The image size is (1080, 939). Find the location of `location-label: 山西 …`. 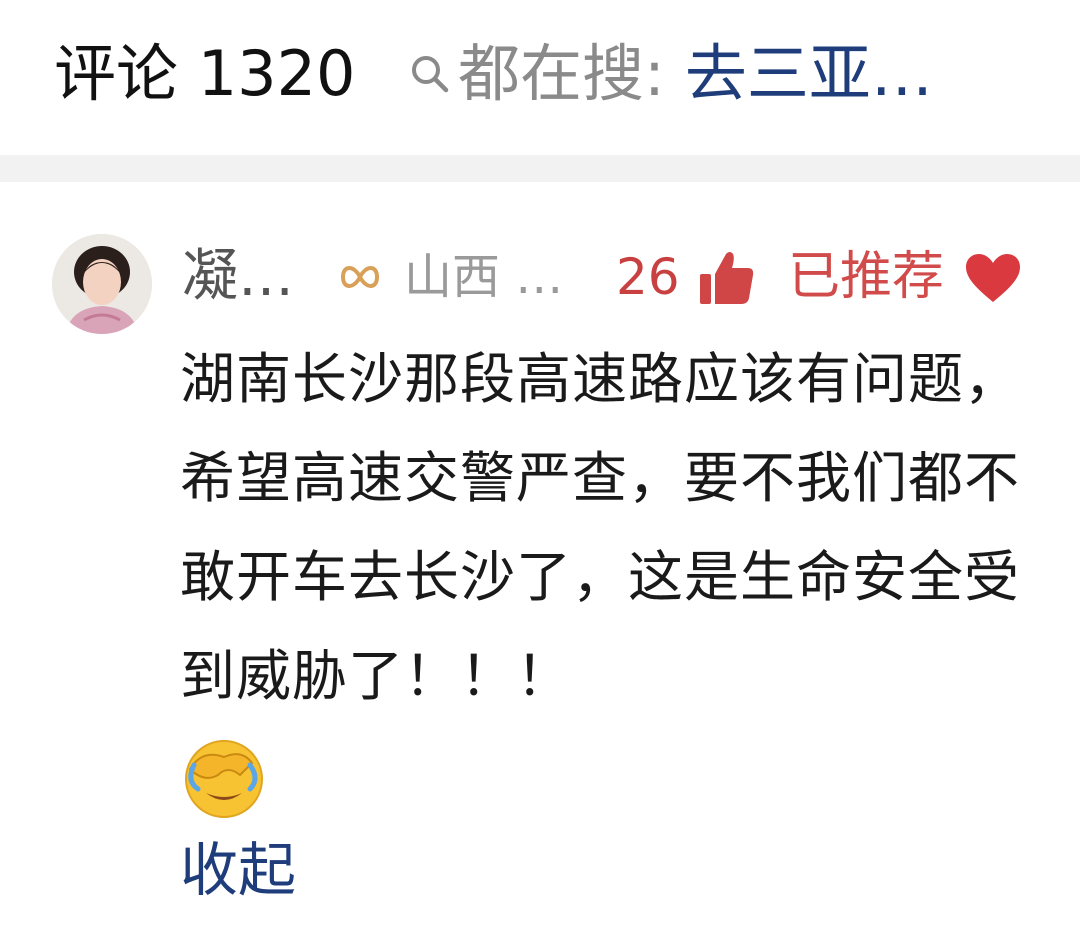

location-label: 山西 … is located at coordinates (484, 277).